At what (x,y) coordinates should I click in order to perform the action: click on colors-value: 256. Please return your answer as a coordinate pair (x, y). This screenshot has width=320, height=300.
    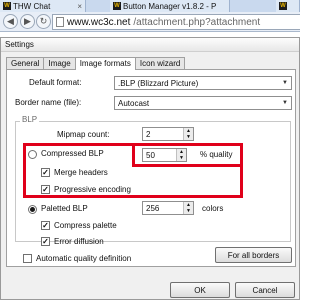
    Looking at the image, I should click on (153, 208).